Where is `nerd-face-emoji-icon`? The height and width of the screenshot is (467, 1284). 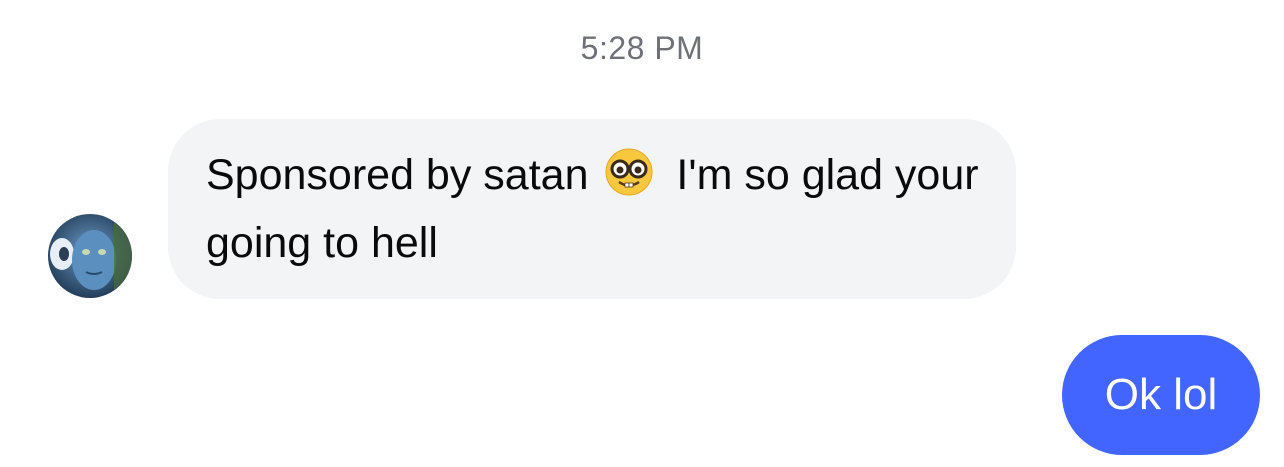 nerd-face-emoji-icon is located at coordinates (629, 180).